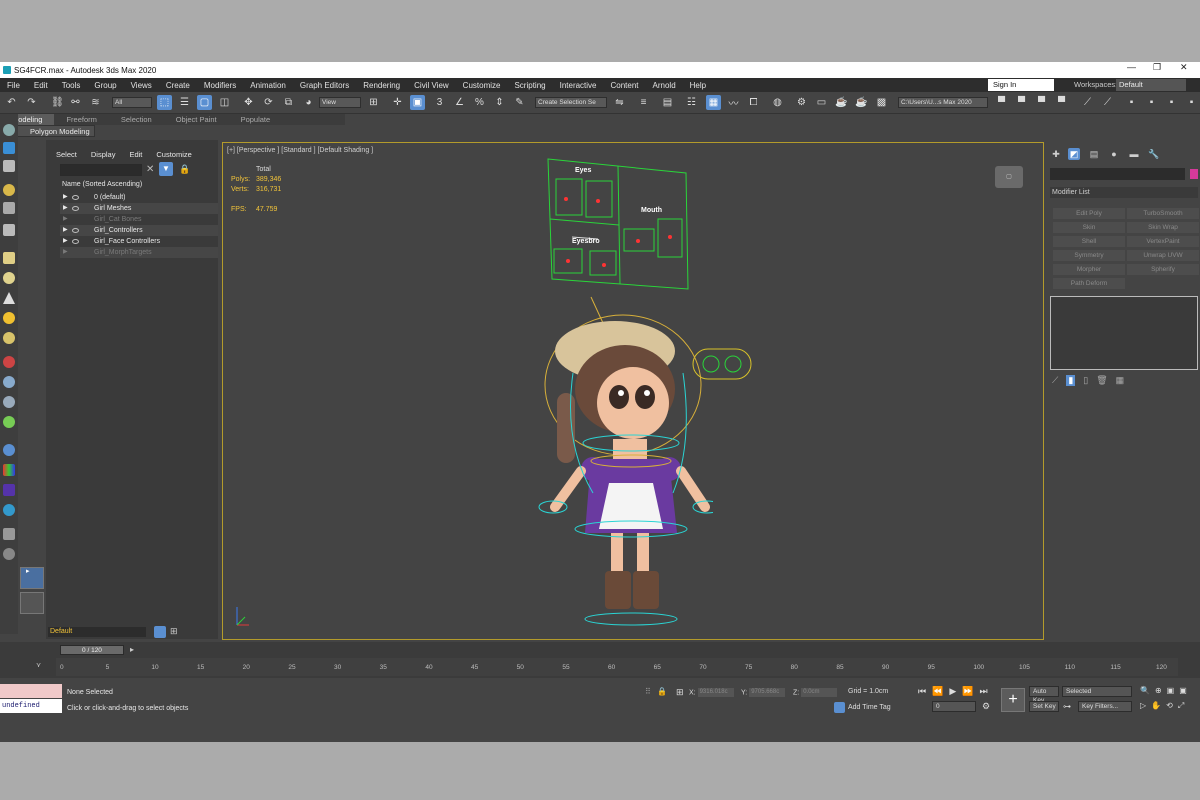 The height and width of the screenshot is (800, 1200). Describe the element at coordinates (713, 102) in the screenshot. I see `ribbon-toggle-icon: ▦` at that location.